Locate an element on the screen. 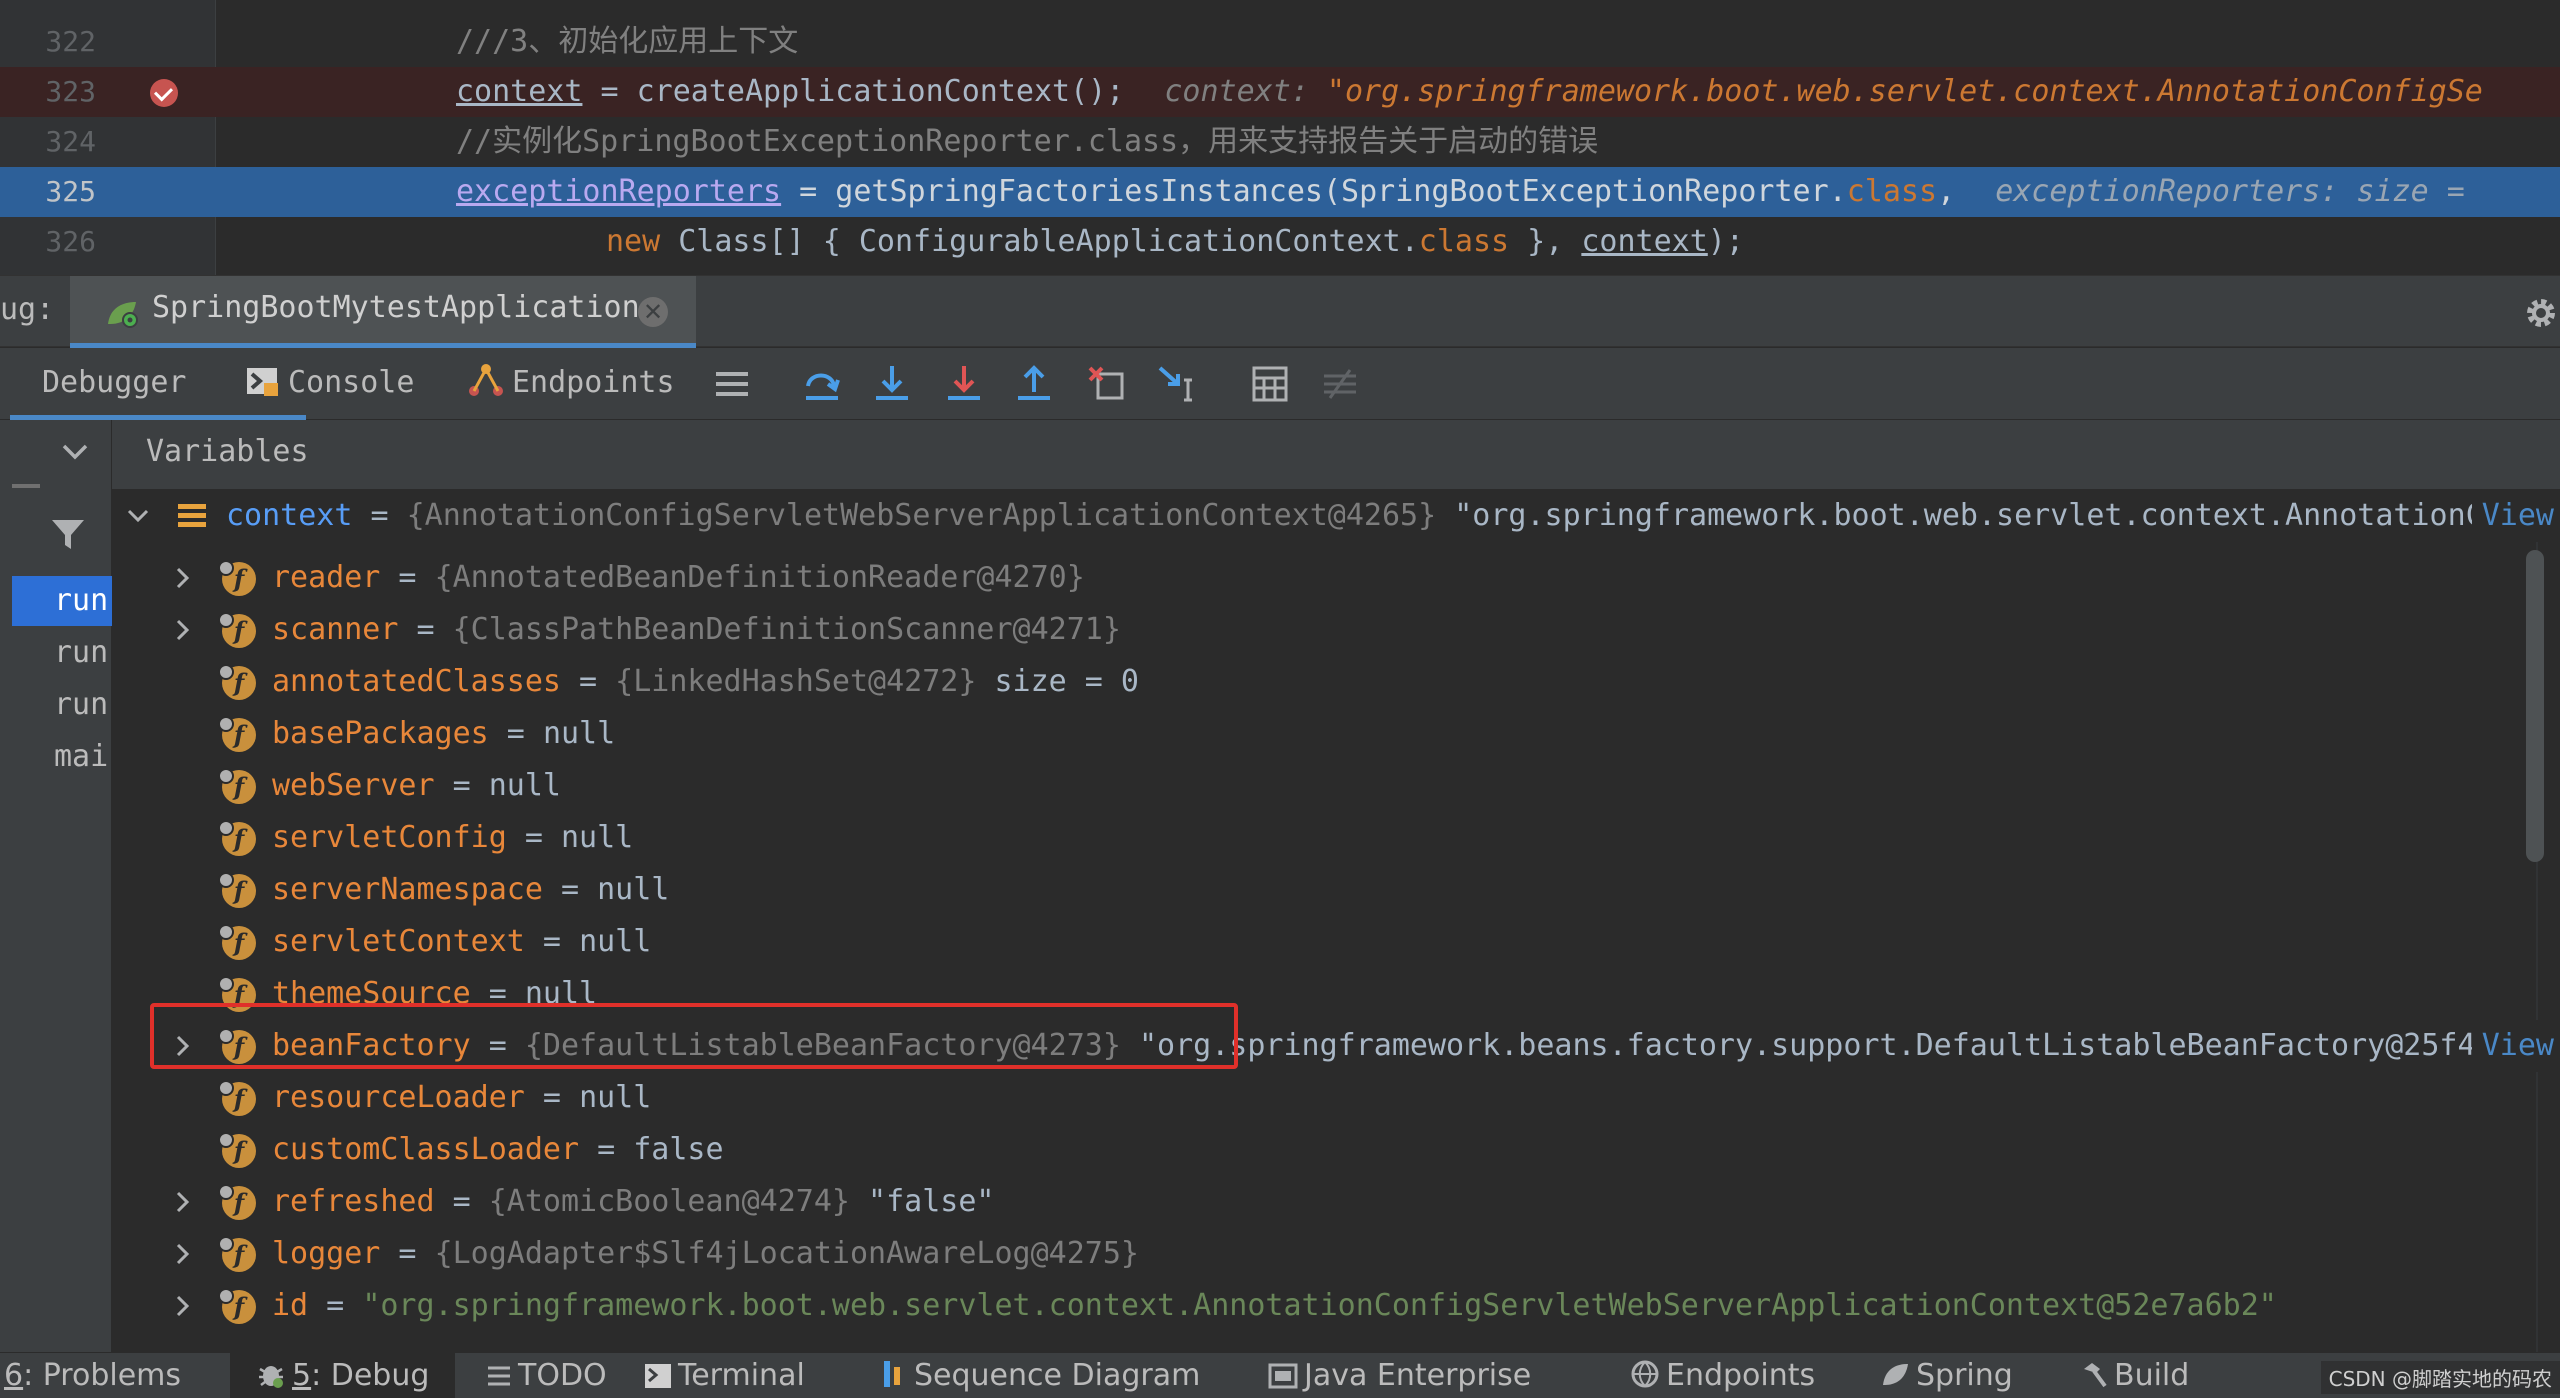  evaluate-expression-icon is located at coordinates (1270, 384).